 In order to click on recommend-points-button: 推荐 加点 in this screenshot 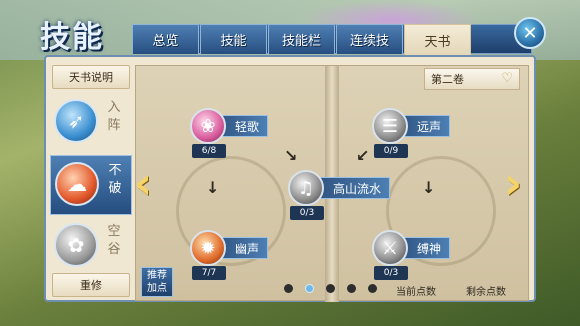, I will do `click(157, 282)`.